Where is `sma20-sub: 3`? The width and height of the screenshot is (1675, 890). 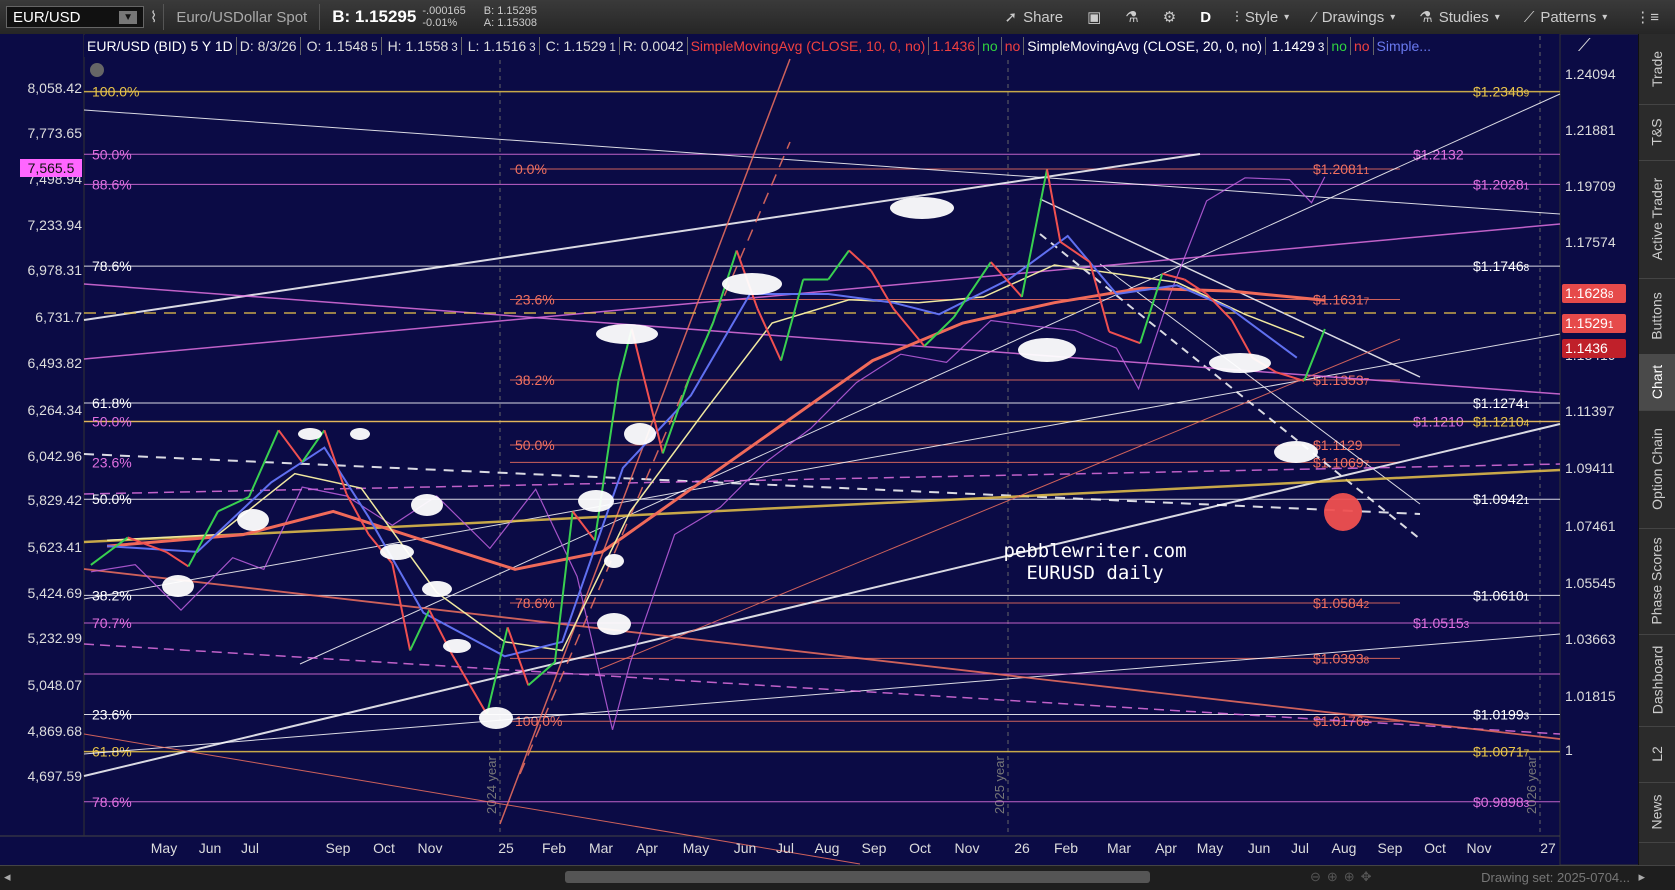 sma20-sub: 3 is located at coordinates (1321, 47).